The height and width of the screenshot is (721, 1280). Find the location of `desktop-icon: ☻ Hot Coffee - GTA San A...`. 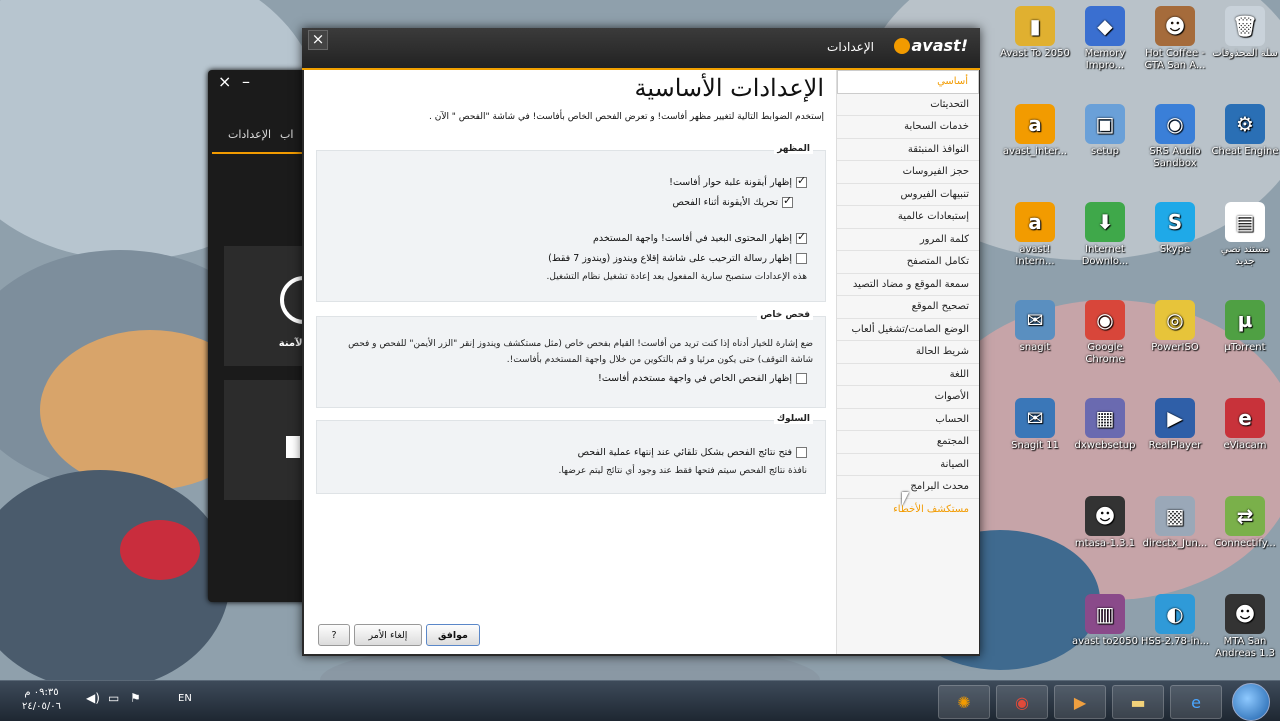

desktop-icon: ☻ Hot Coffee - GTA San A... is located at coordinates (1175, 39).